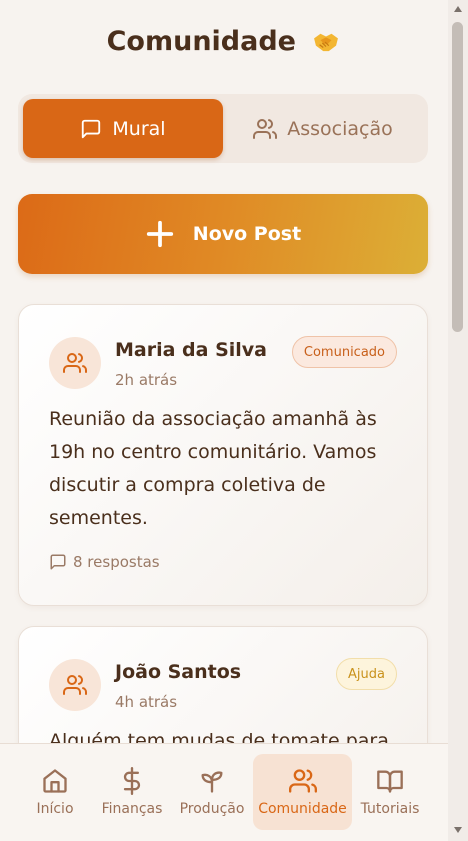 The image size is (468, 841). What do you see at coordinates (55, 781) in the screenshot?
I see `home-icon` at bounding box center [55, 781].